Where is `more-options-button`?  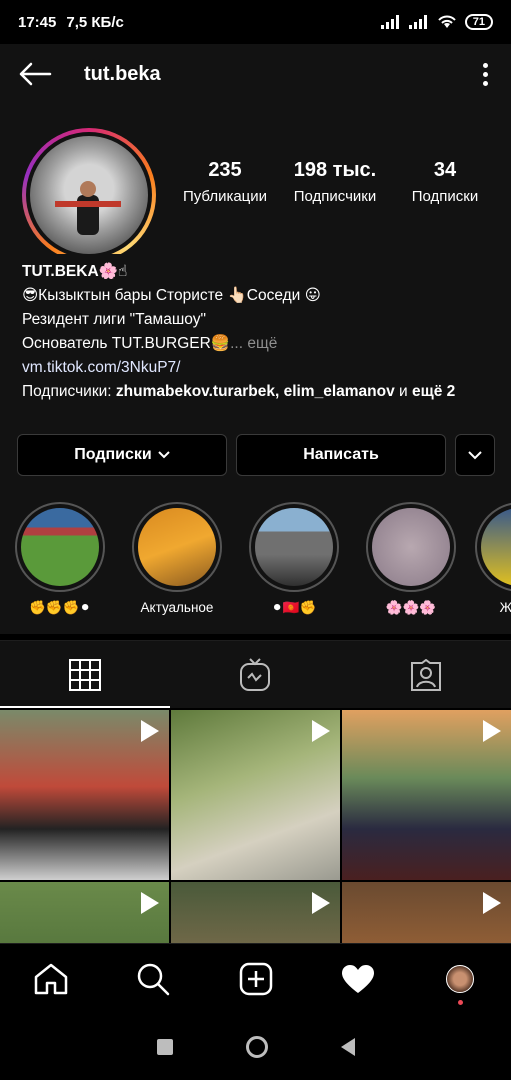
more-options-button is located at coordinates (485, 74).